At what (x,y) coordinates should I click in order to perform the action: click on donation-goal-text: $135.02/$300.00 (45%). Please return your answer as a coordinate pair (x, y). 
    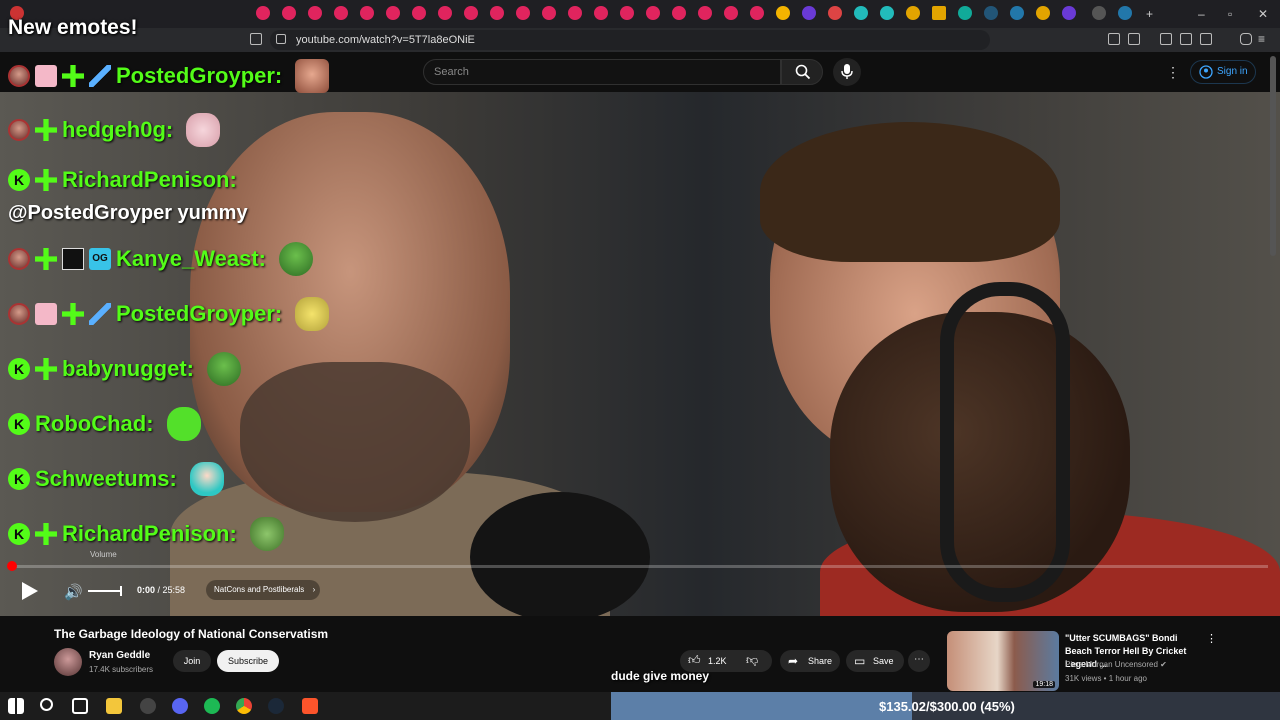
    Looking at the image, I should click on (947, 706).